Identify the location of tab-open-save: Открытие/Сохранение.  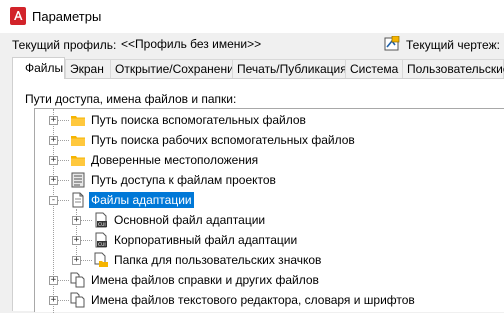
(175, 68).